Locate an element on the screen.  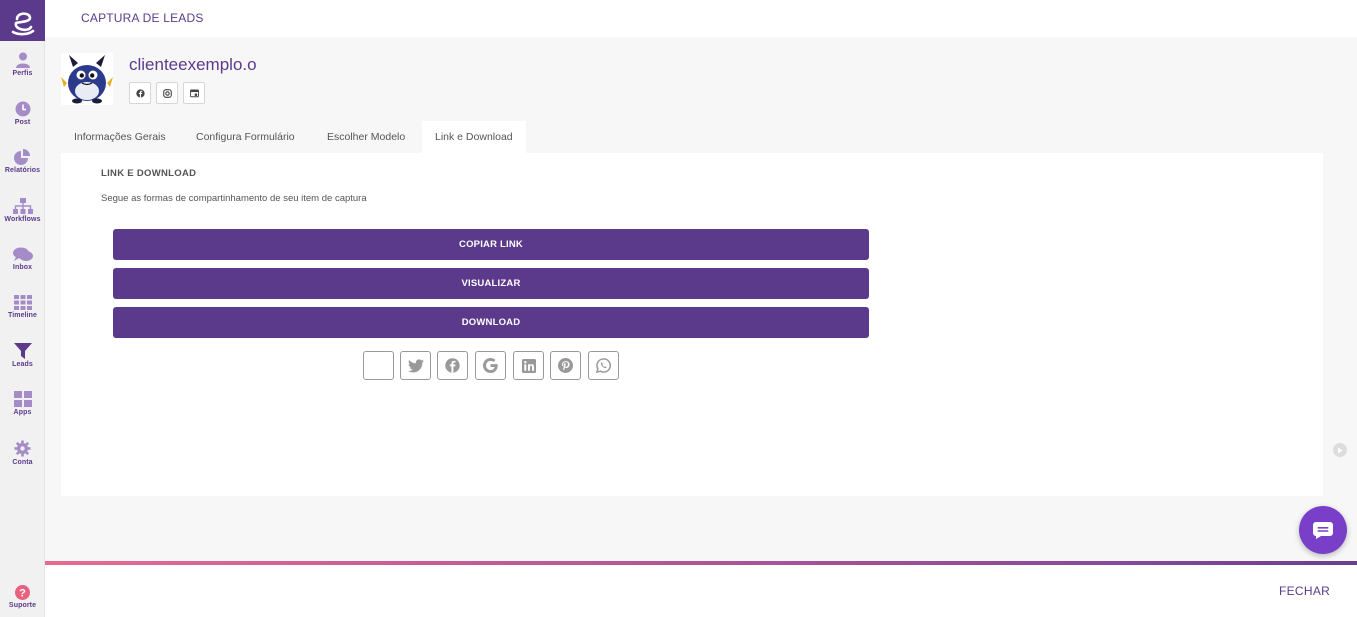
view-button: VISUALIZAR is located at coordinates (491, 283).